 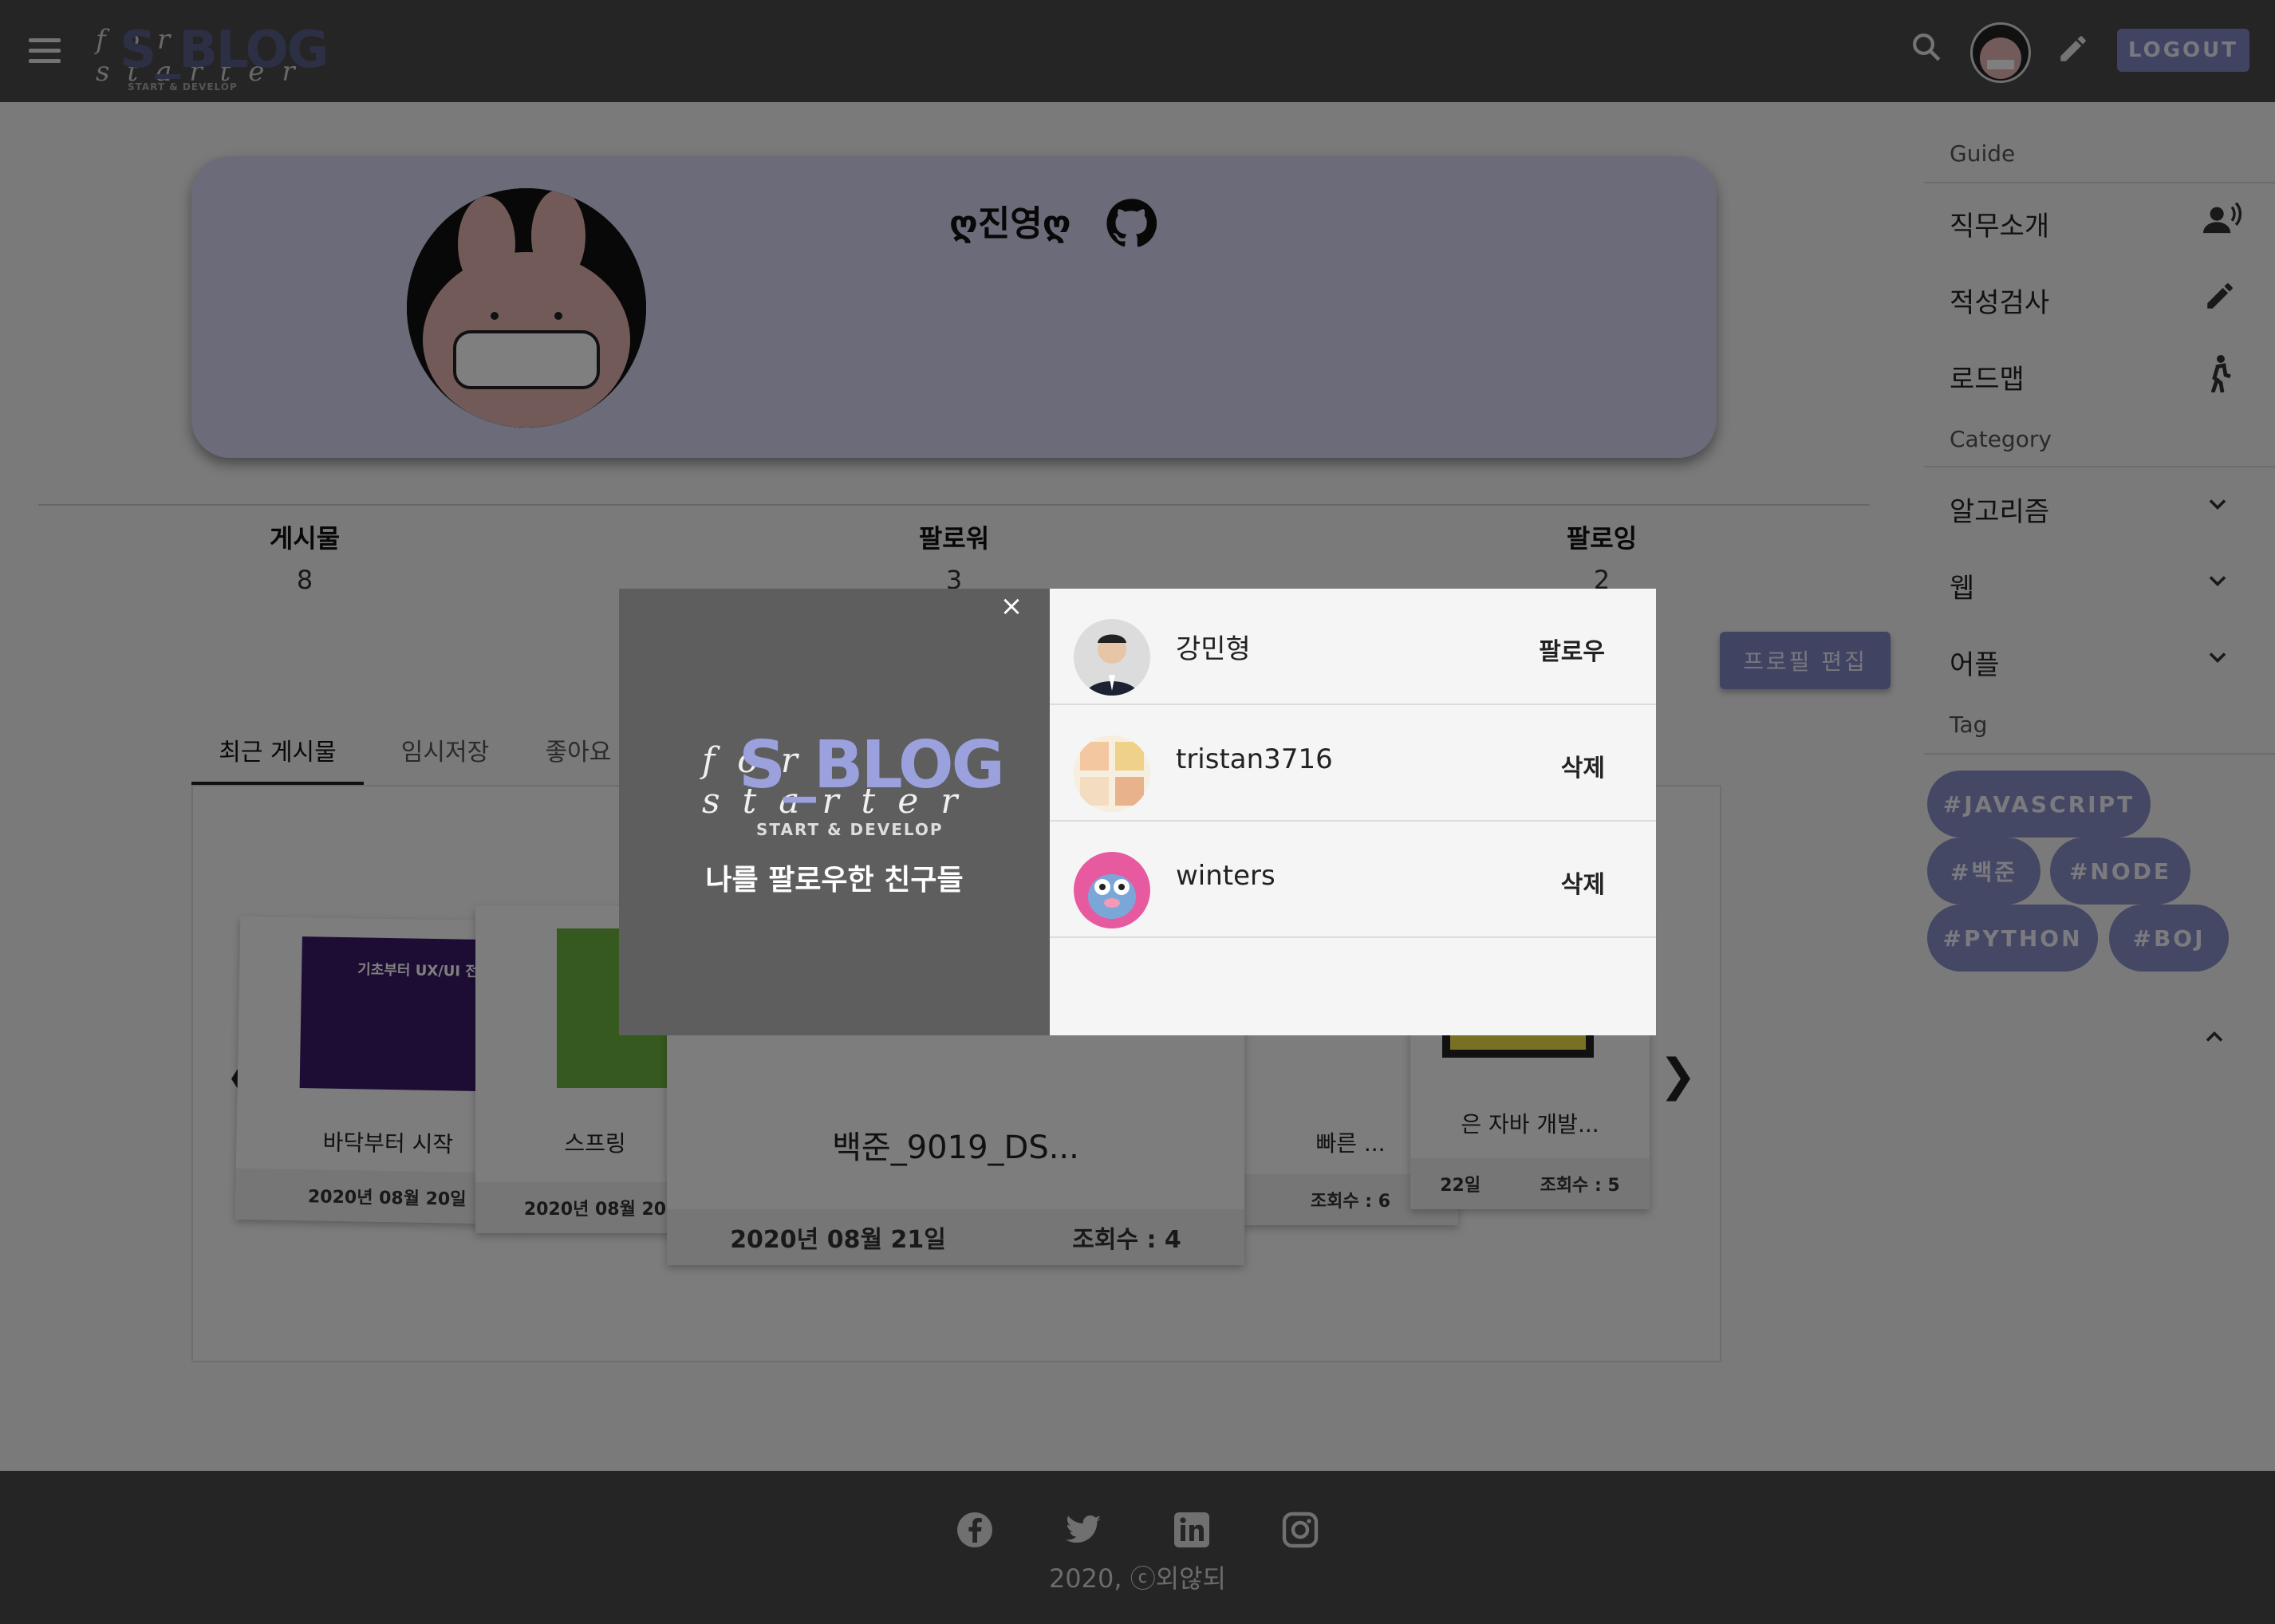 I want to click on follower-name: 강민형, so click(x=1213, y=646).